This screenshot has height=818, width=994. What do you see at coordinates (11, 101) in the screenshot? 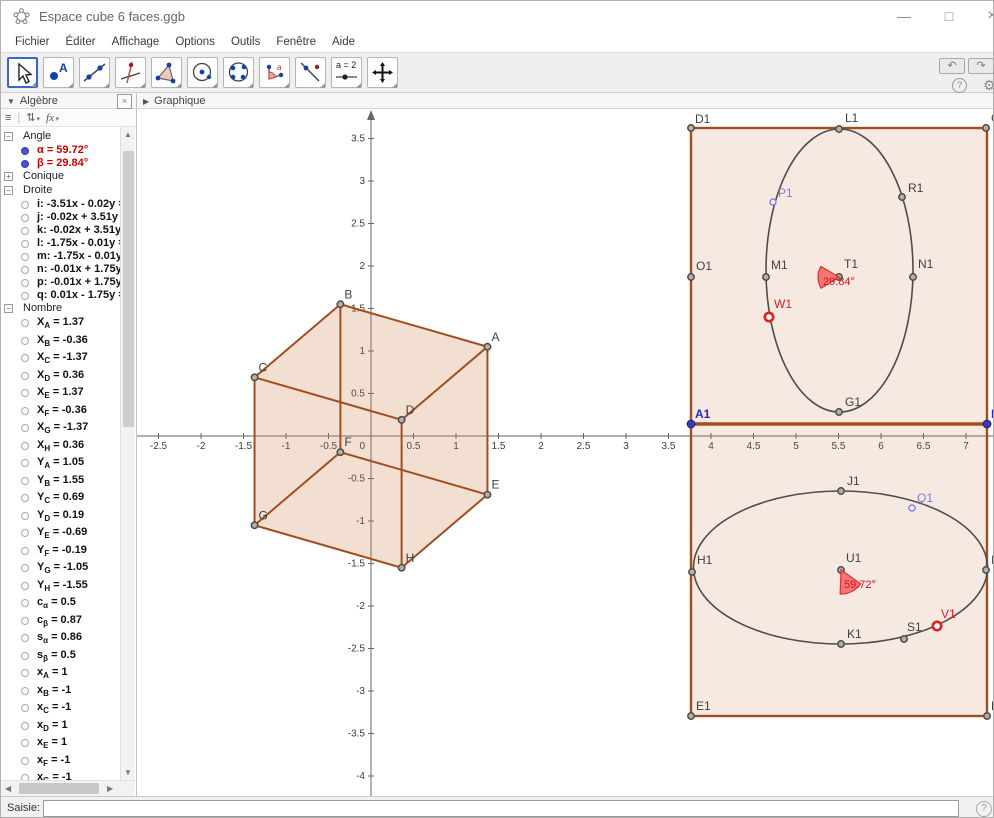
I see `algebra-collapse-icon: ▼` at bounding box center [11, 101].